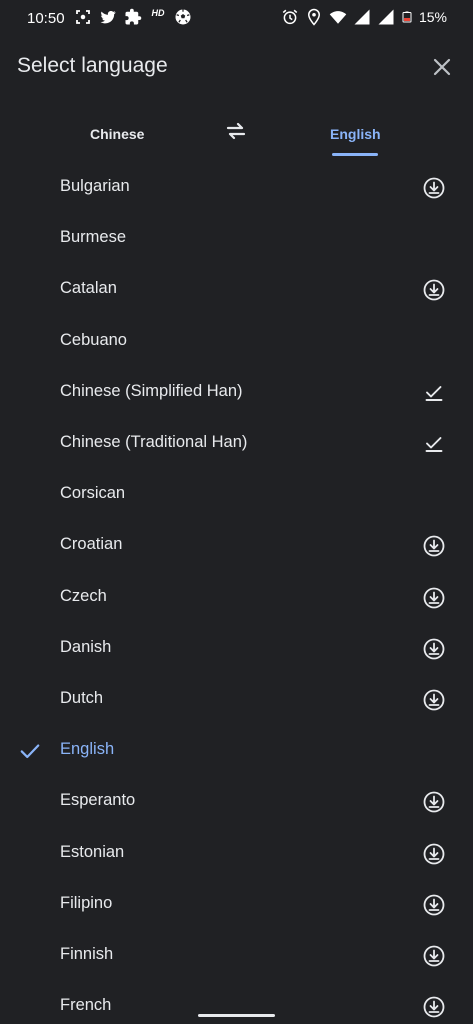  I want to click on wifi-icon, so click(338, 17).